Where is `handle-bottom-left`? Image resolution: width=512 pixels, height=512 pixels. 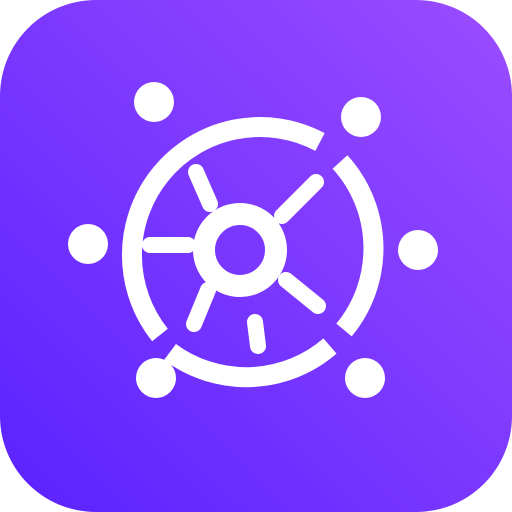 handle-bottom-left is located at coordinates (156, 378).